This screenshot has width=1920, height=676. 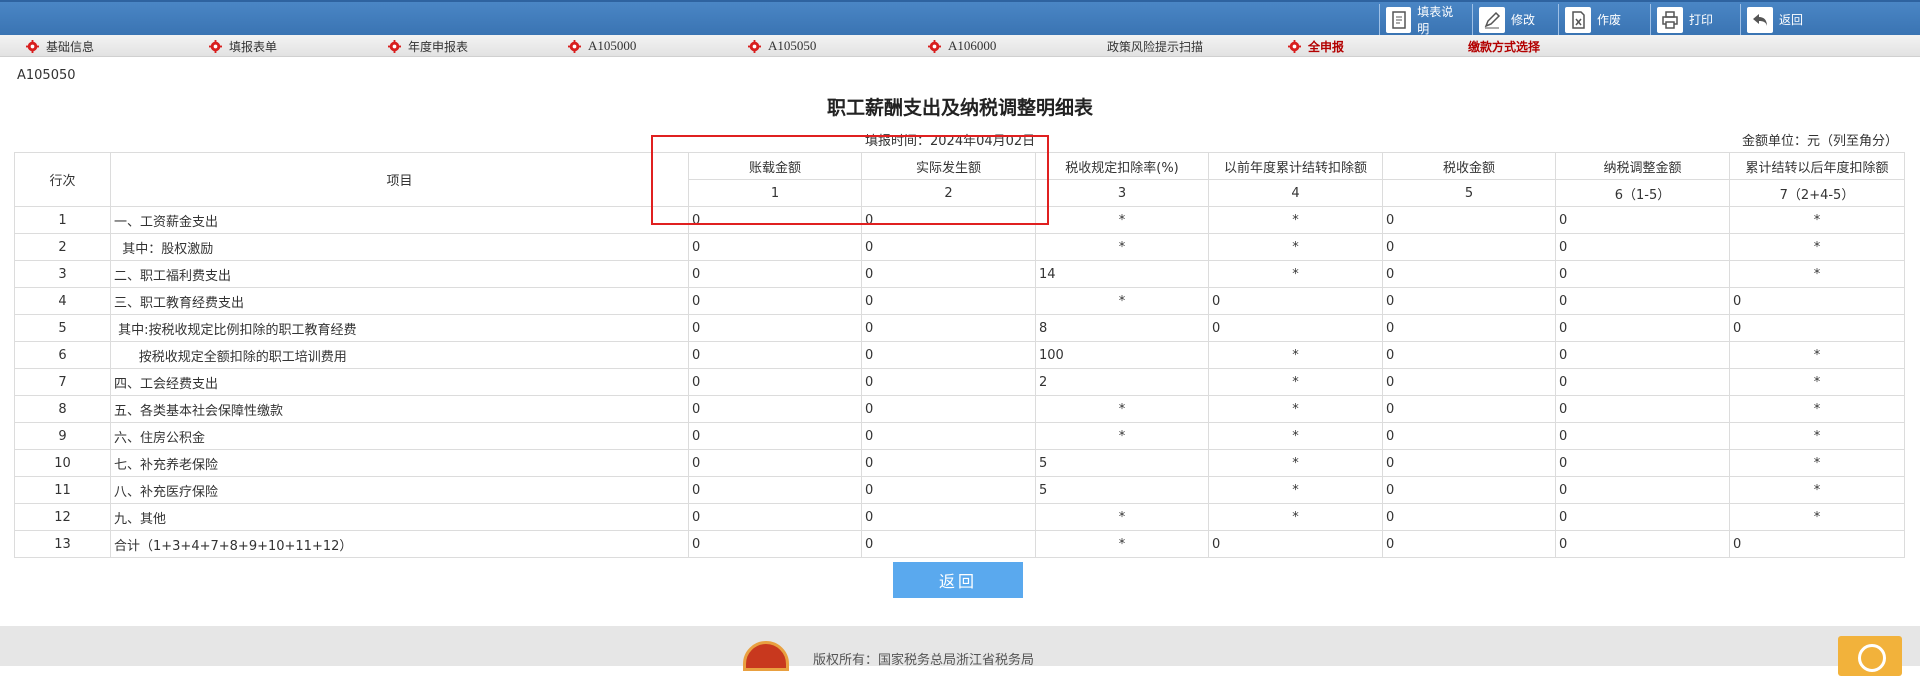 What do you see at coordinates (782, 46) in the screenshot?
I see `nav-item-a105050: A105050` at bounding box center [782, 46].